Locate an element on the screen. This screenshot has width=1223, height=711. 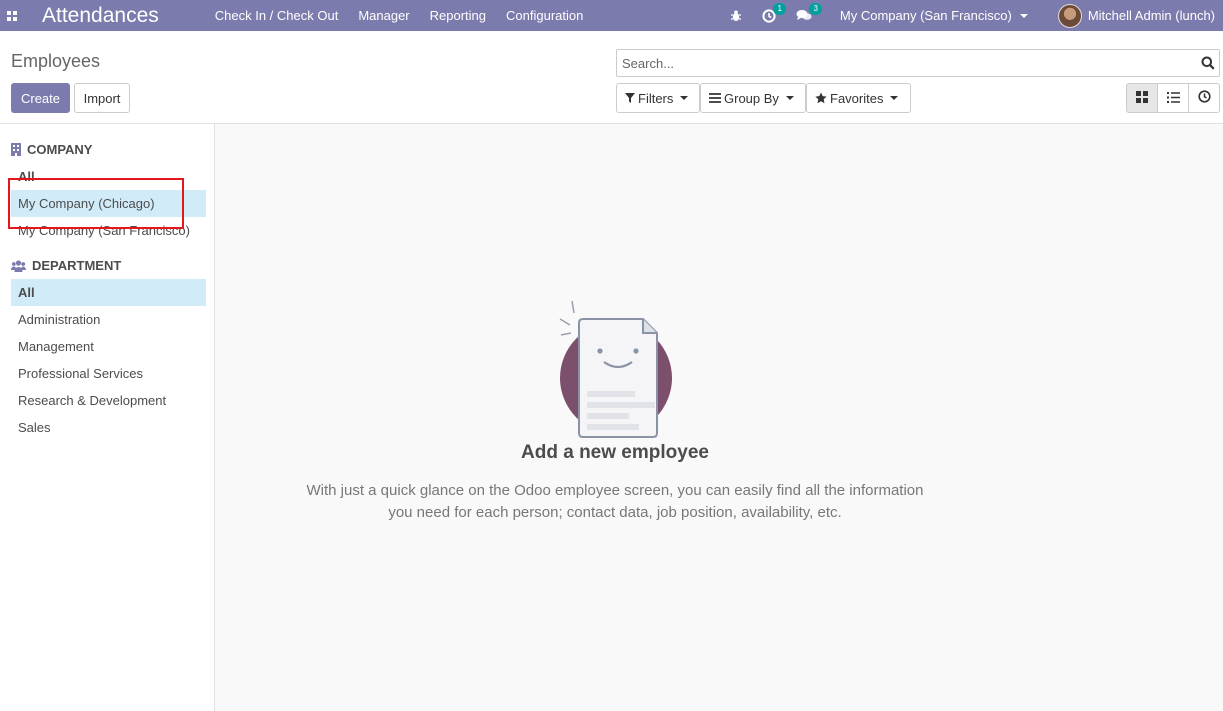
highlight-annotation-box is located at coordinates (96, 203).